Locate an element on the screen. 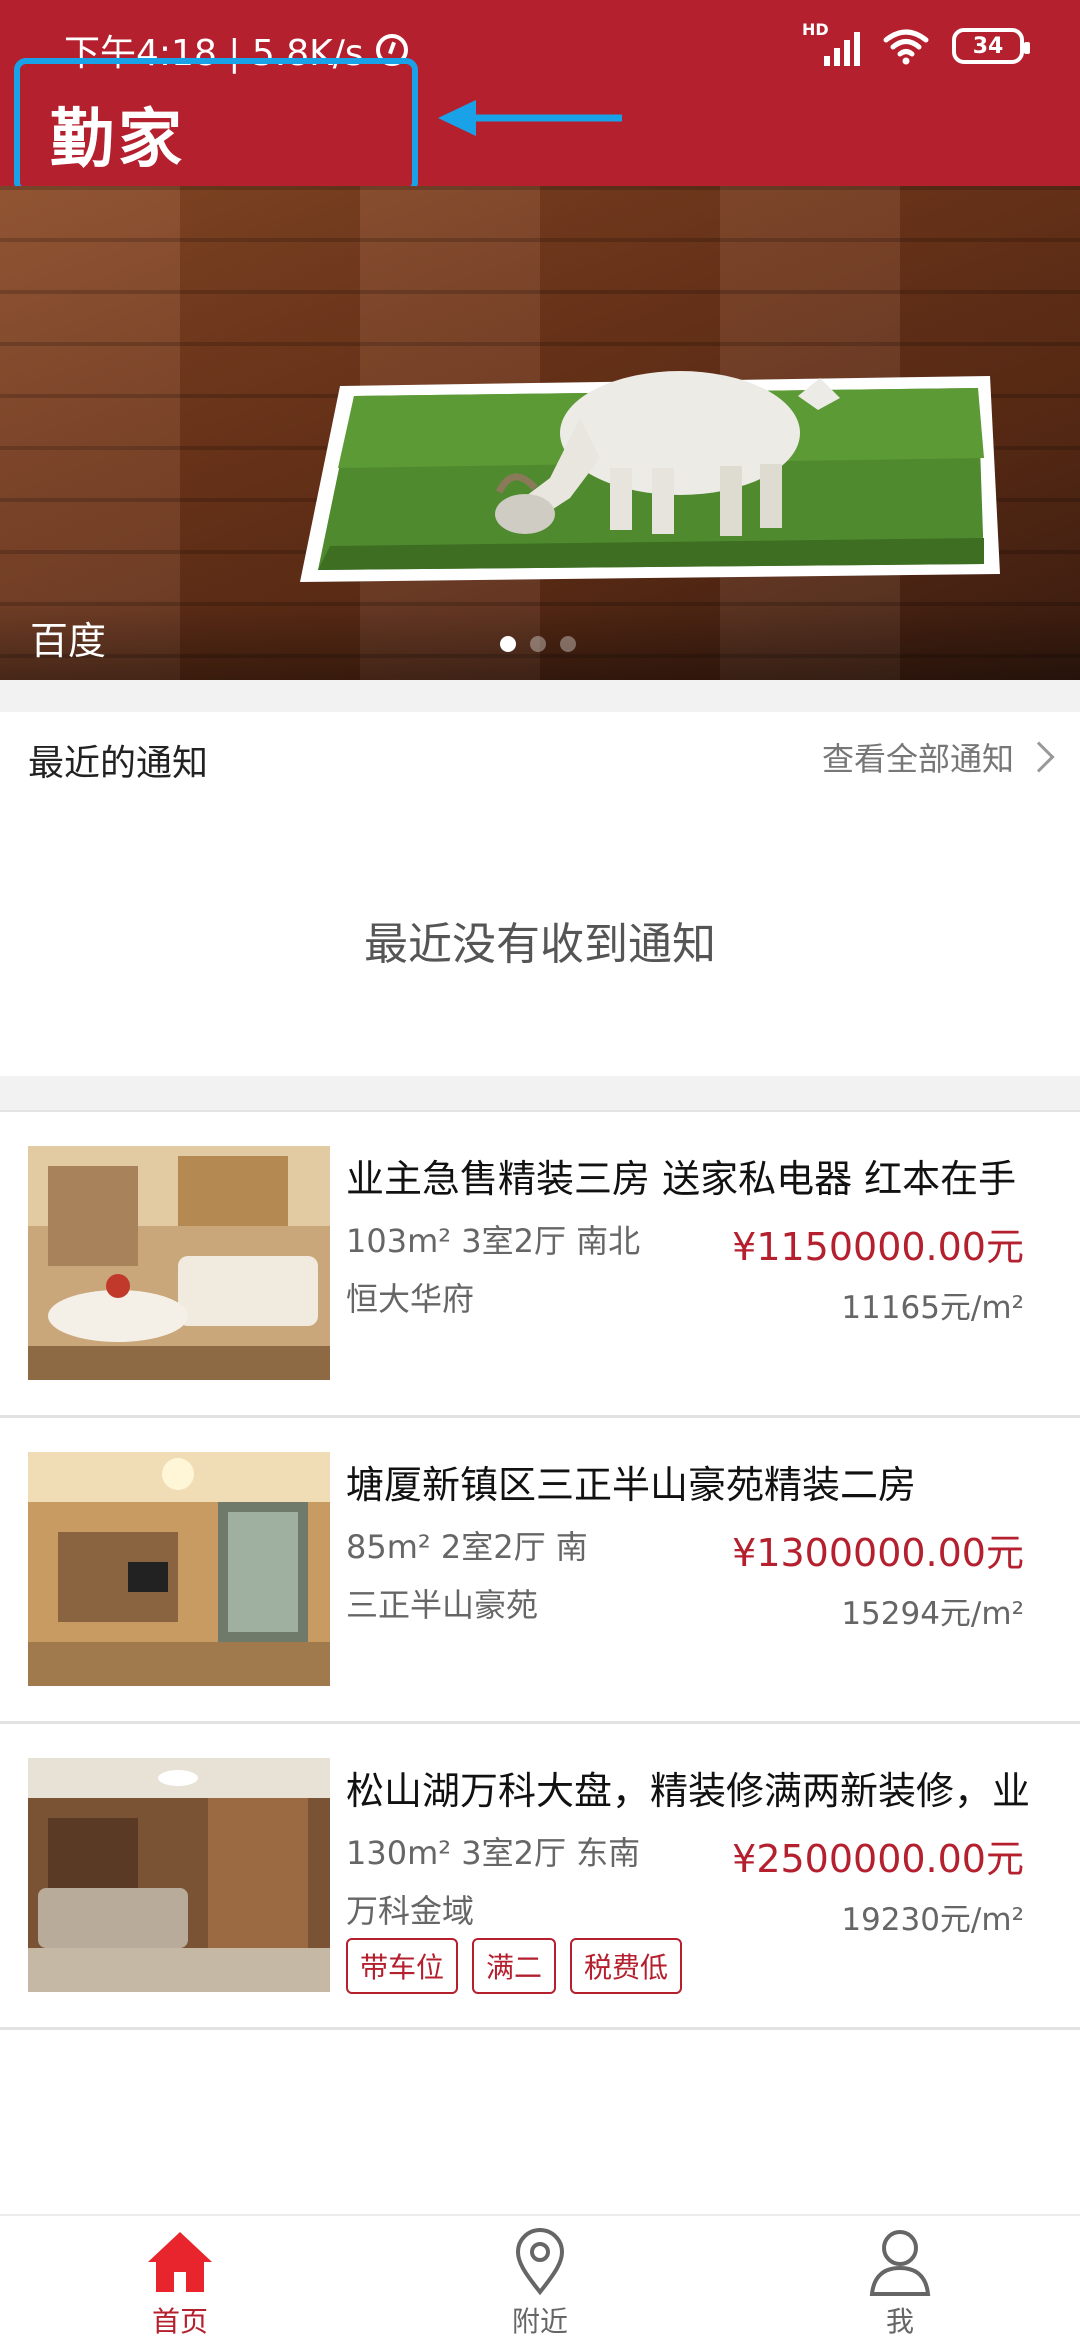 The height and width of the screenshot is (2340, 1080). listing-unit-price: 11165元/m² is located at coordinates (932, 1308).